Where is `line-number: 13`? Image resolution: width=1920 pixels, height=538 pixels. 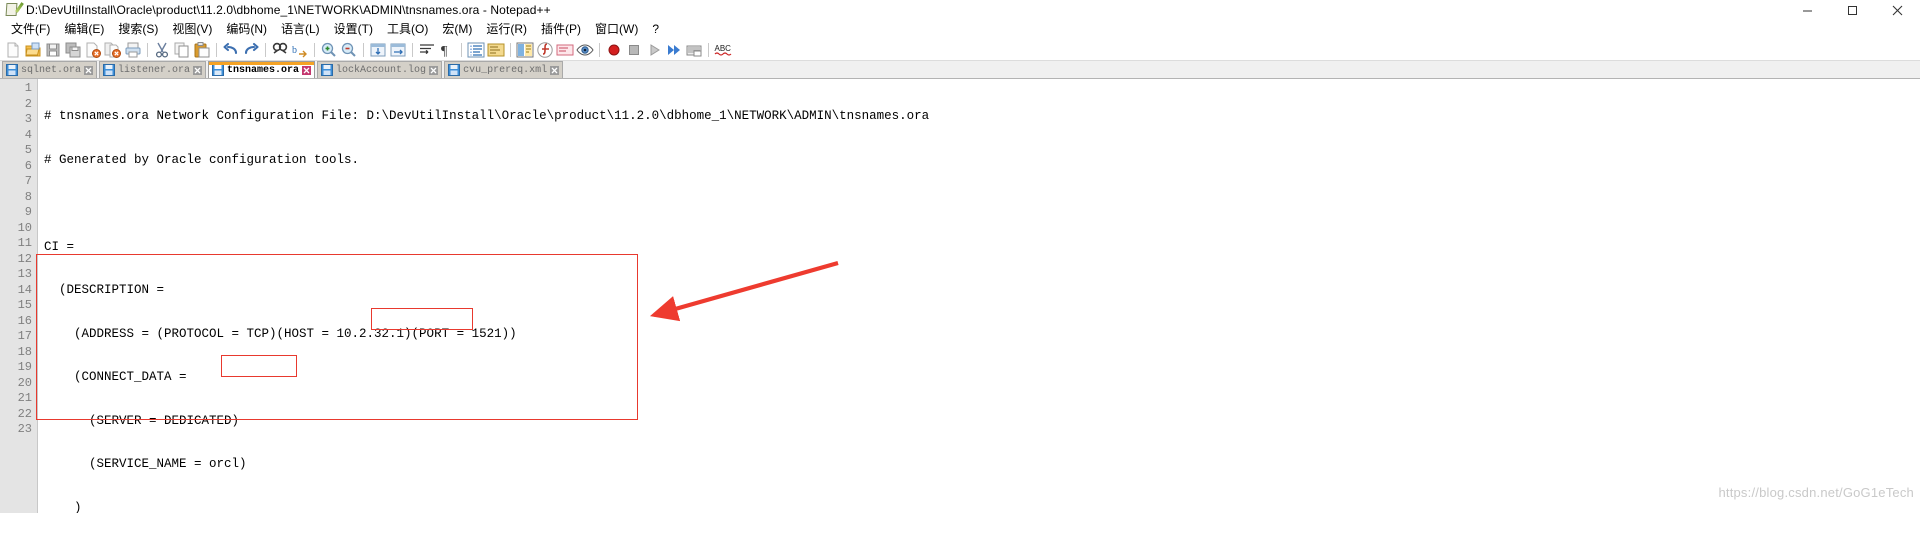 line-number: 13 is located at coordinates (24, 274).